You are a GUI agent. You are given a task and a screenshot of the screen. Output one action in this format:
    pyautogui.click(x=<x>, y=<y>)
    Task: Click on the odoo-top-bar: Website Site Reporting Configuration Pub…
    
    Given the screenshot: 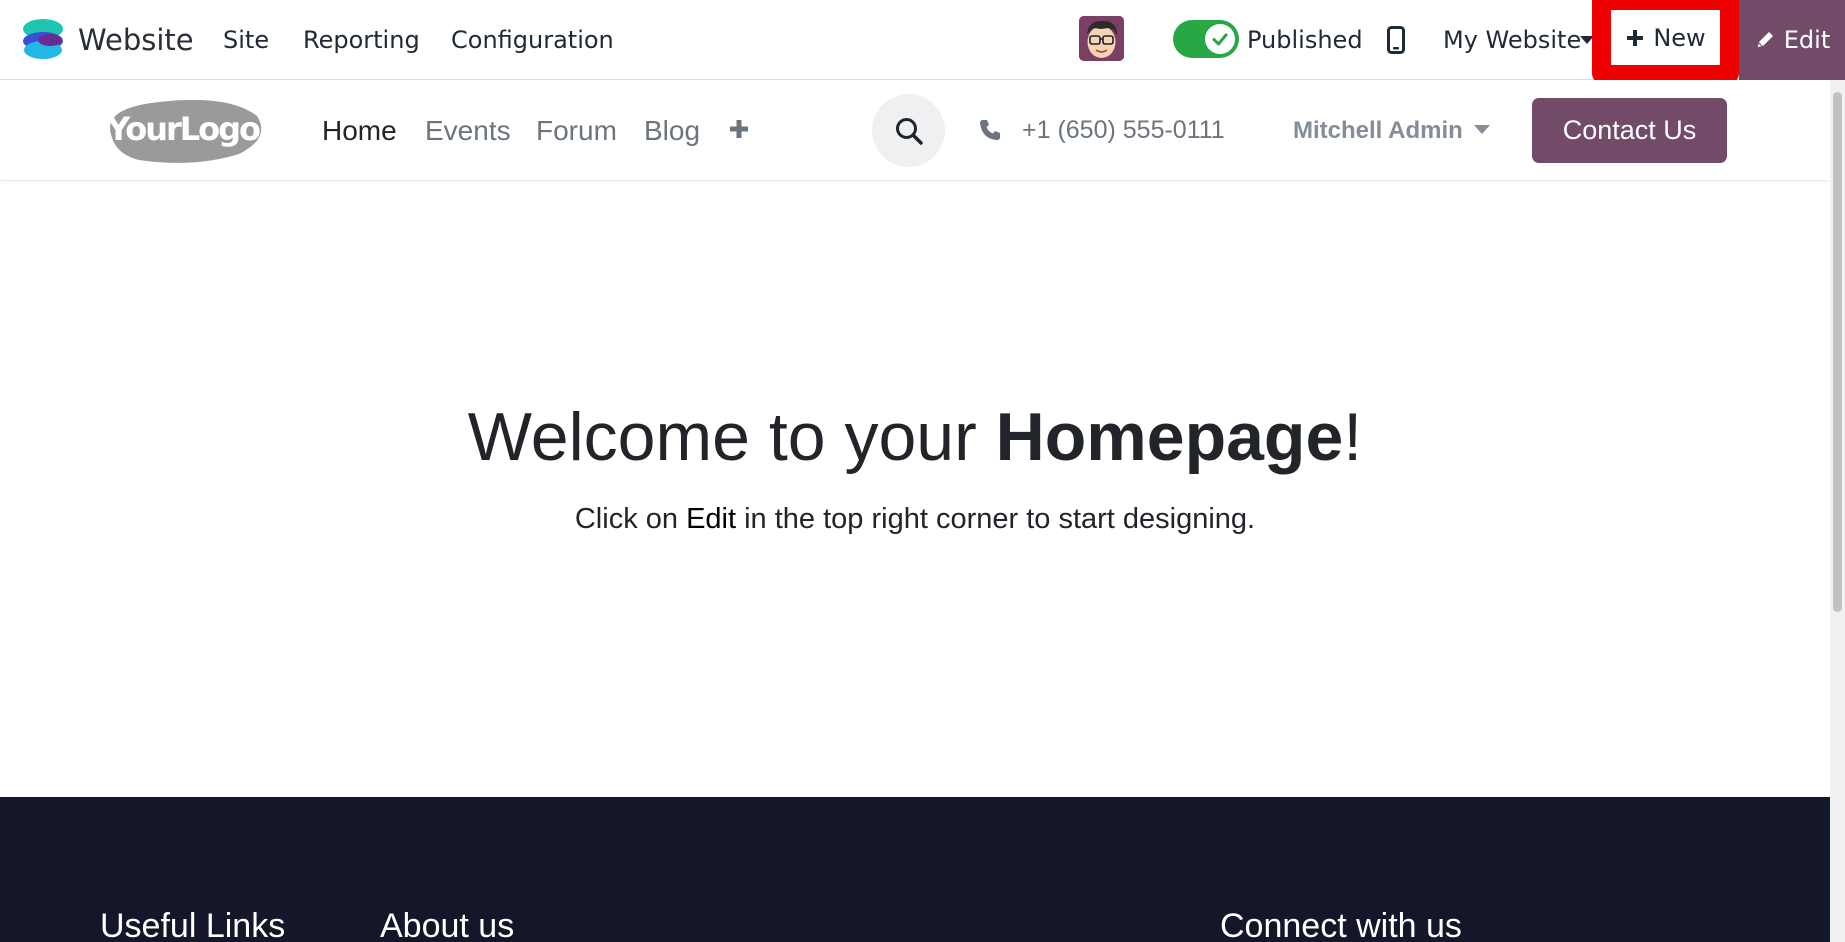 What is the action you would take?
    pyautogui.click(x=922, y=42)
    